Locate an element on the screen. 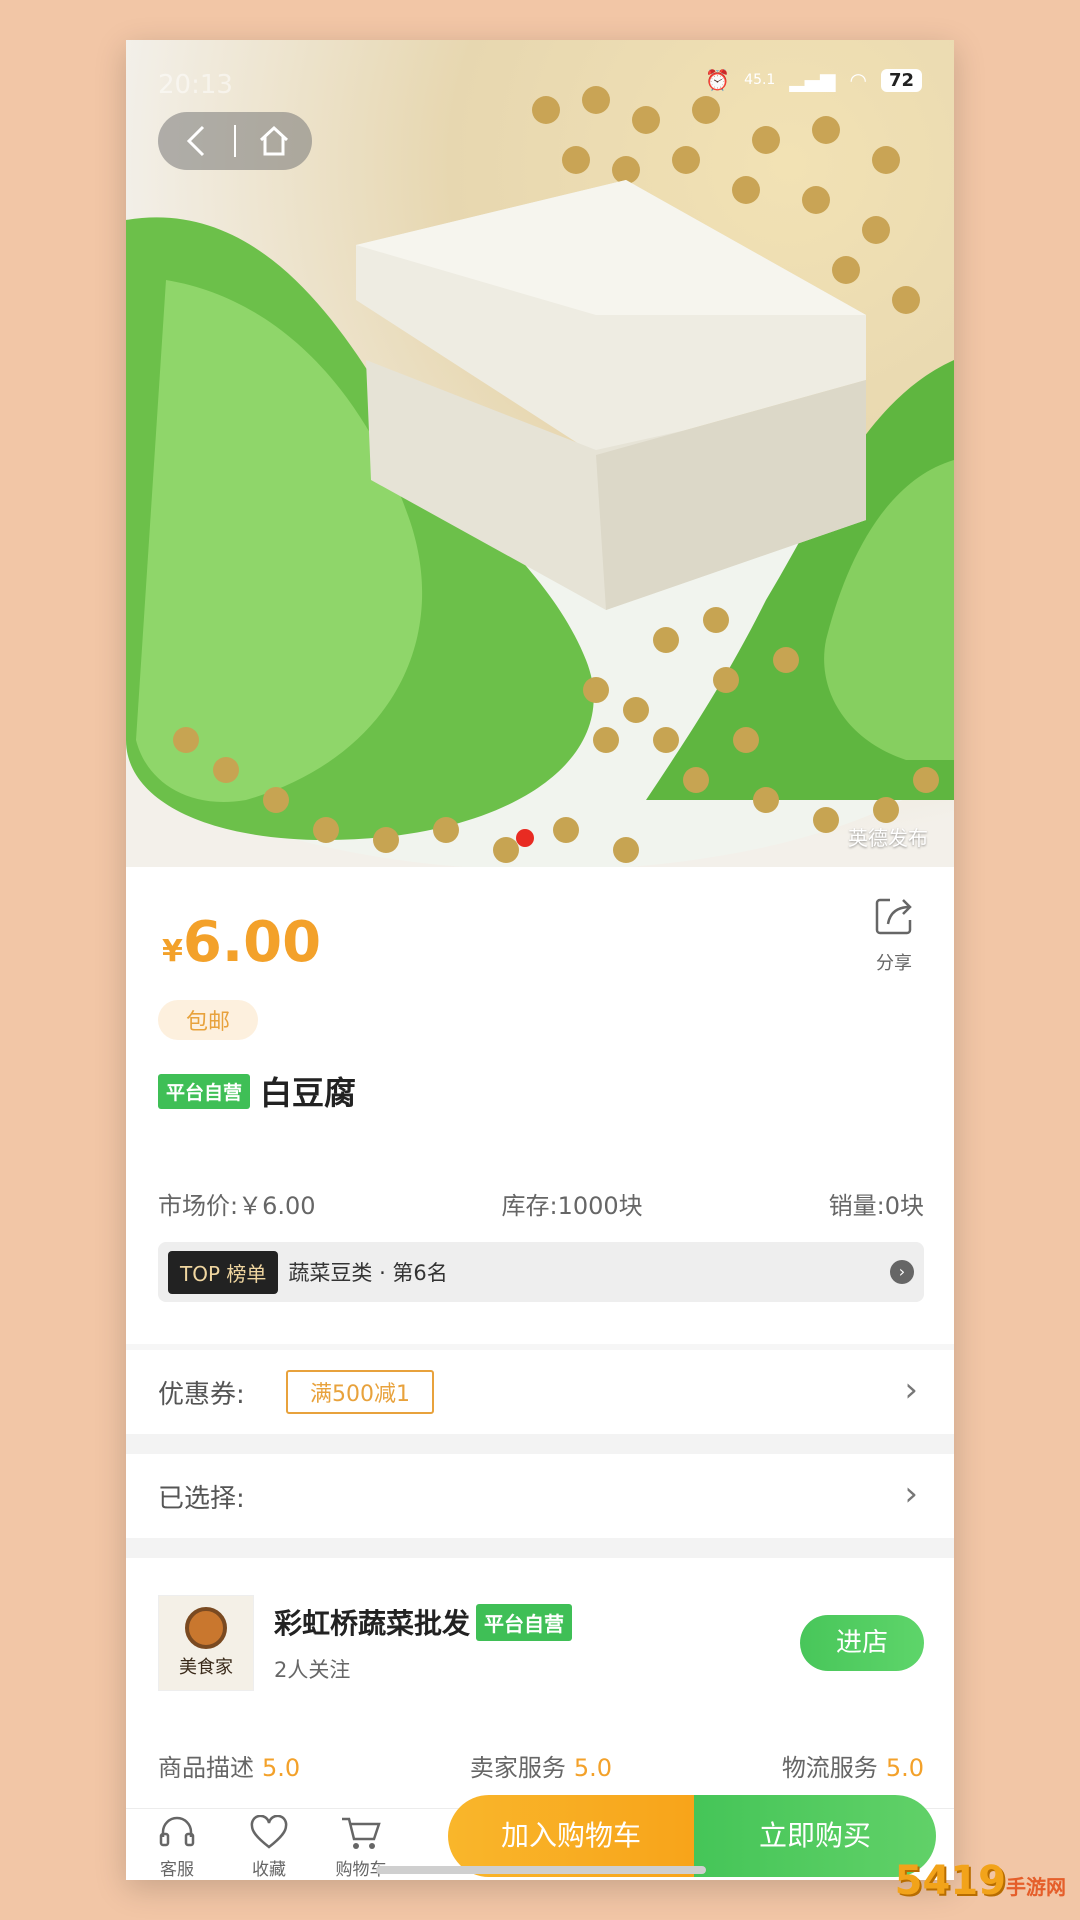 This screenshot has height=1920, width=1080. product-stats: 市场价:￥6.00 库存:1000块 销量:0块 is located at coordinates (541, 1203).